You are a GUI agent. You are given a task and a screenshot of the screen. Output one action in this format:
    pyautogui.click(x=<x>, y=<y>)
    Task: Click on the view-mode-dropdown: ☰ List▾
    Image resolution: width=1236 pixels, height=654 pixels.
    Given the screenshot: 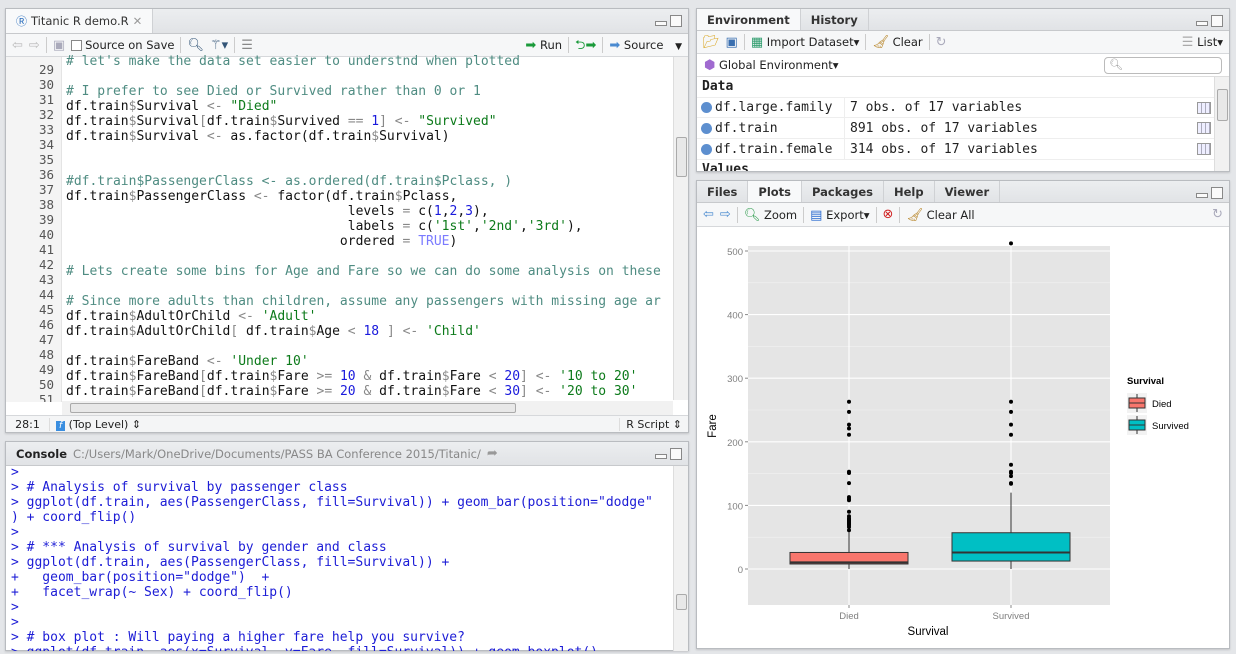 What is the action you would take?
    pyautogui.click(x=1202, y=42)
    